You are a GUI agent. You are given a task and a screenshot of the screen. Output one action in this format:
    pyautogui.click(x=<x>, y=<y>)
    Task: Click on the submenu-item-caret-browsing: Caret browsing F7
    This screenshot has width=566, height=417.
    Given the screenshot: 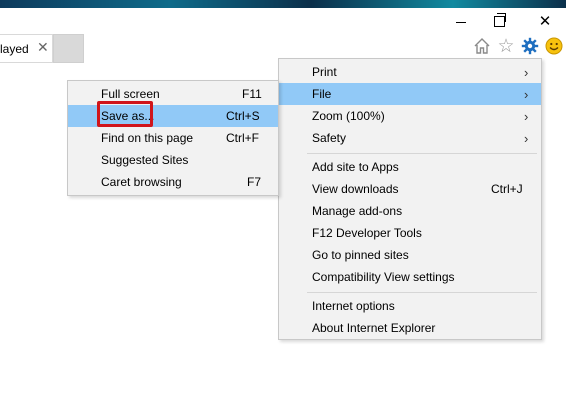 What is the action you would take?
    pyautogui.click(x=173, y=182)
    